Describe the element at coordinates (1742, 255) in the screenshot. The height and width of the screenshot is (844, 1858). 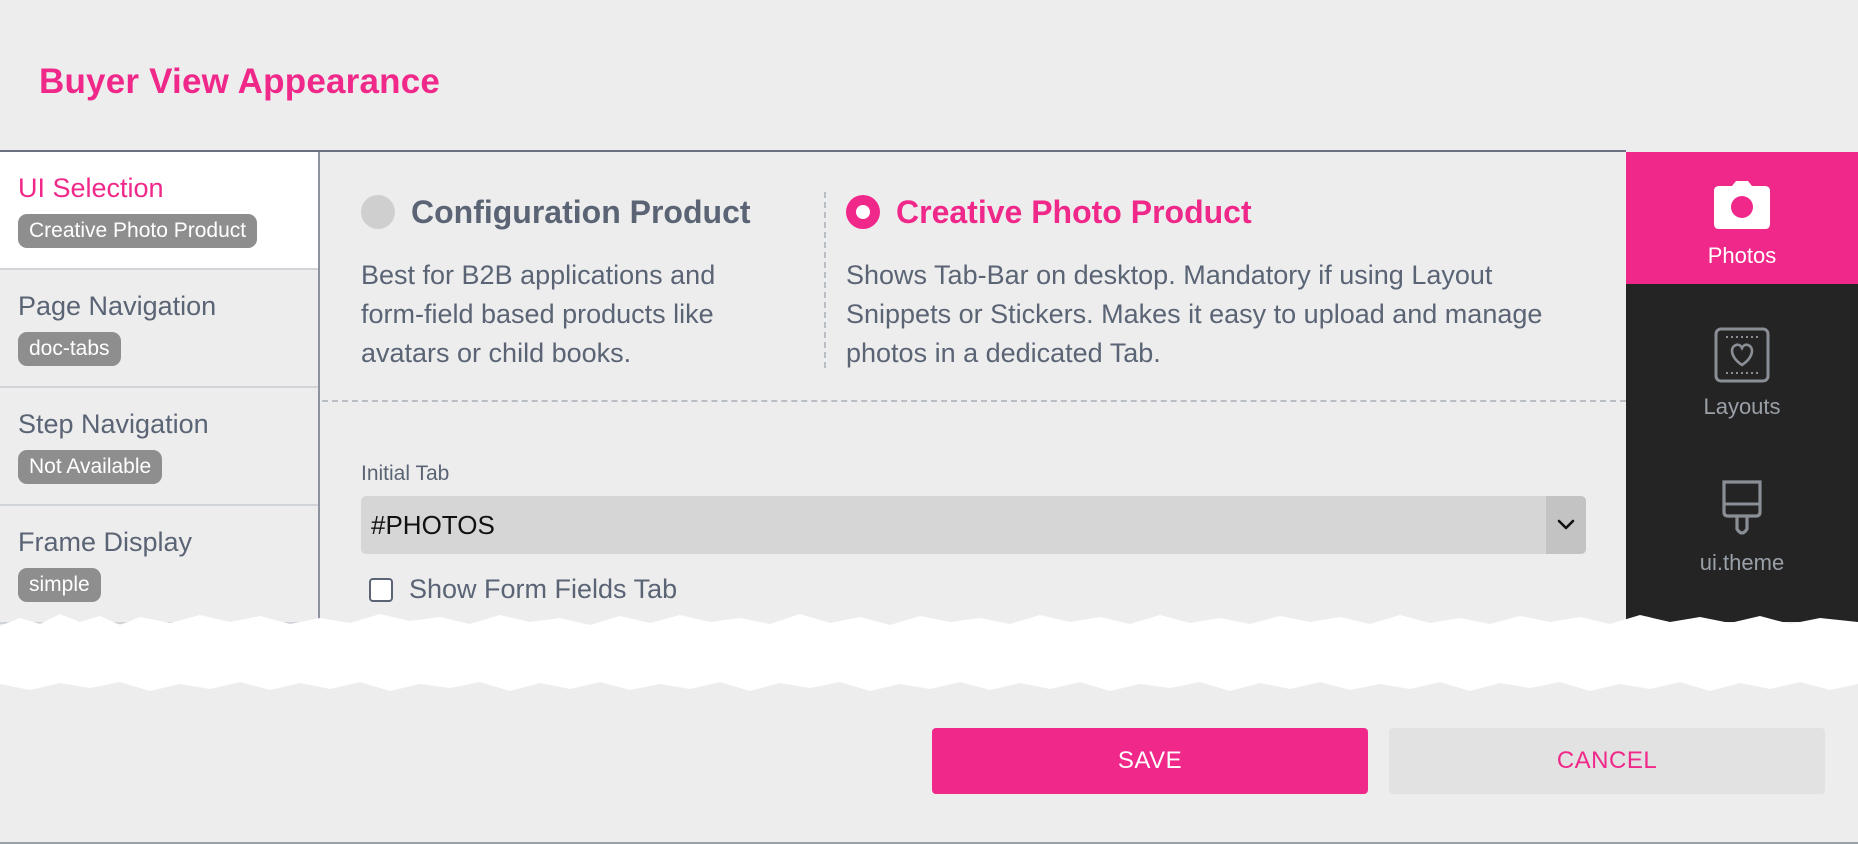
I see `tab-label: Photos` at that location.